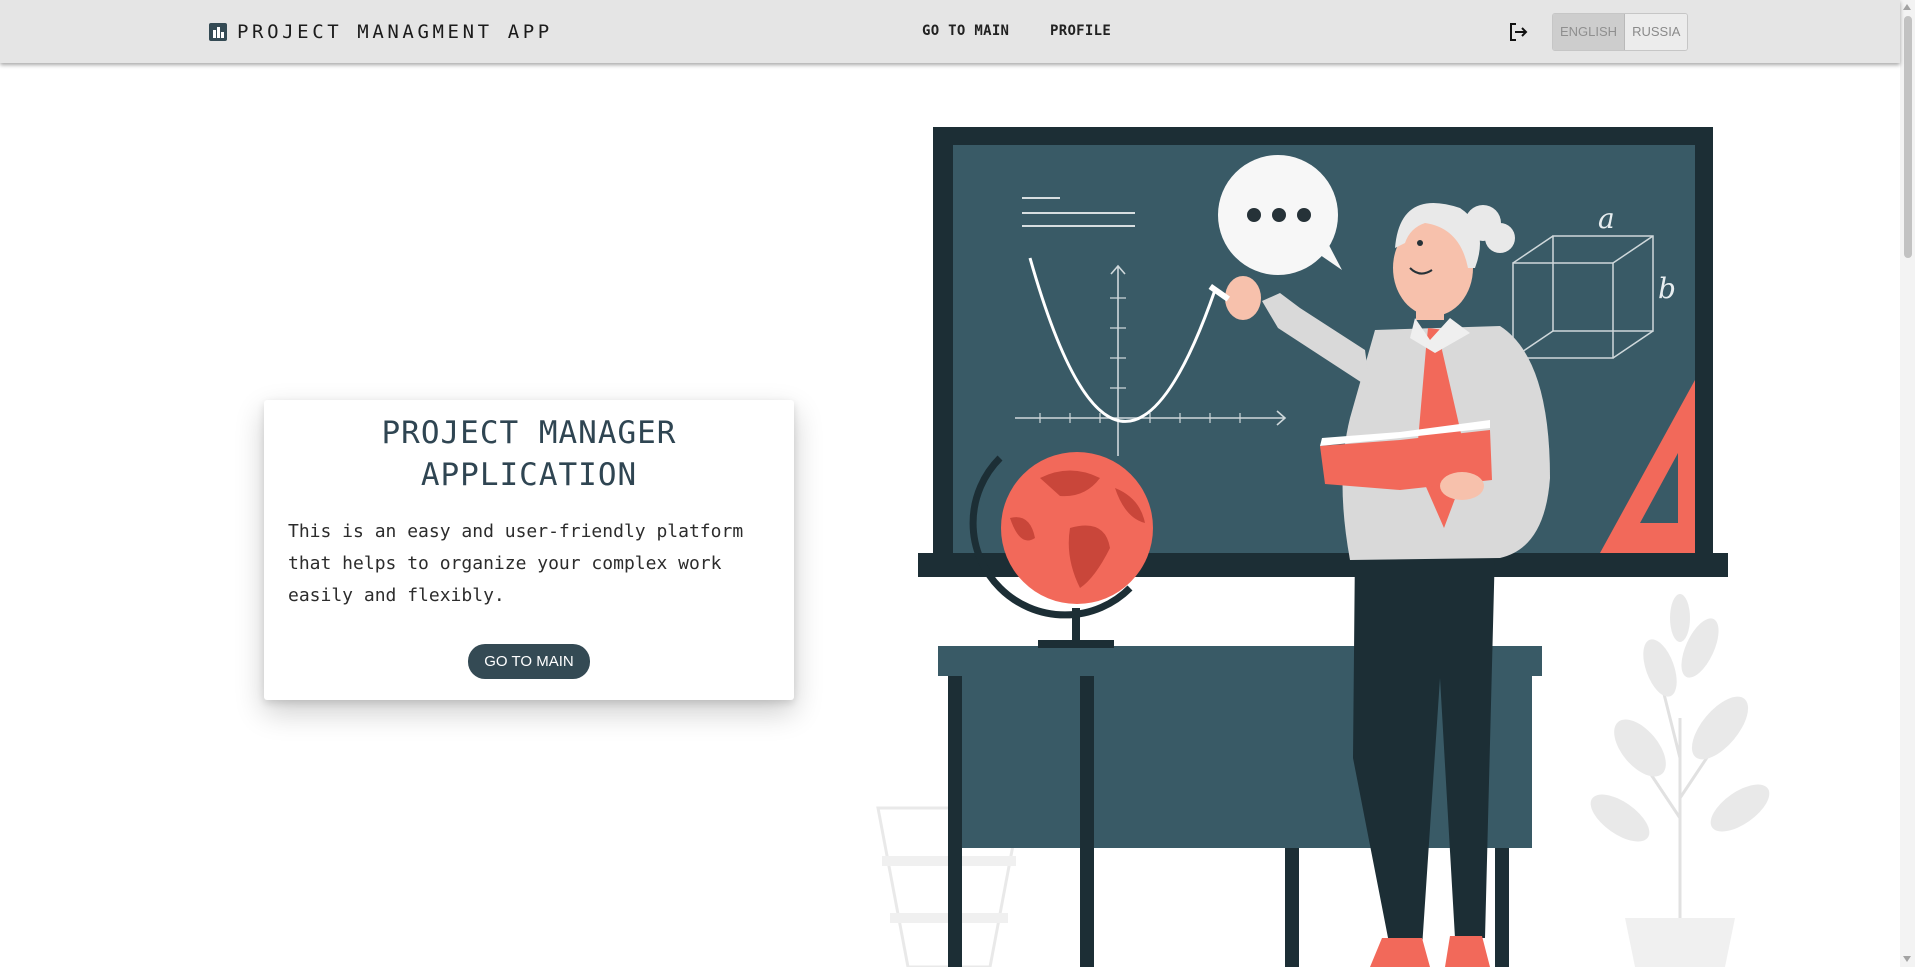 This screenshot has width=1915, height=967. What do you see at coordinates (1606, 218) in the screenshot?
I see `board-label-a: a` at bounding box center [1606, 218].